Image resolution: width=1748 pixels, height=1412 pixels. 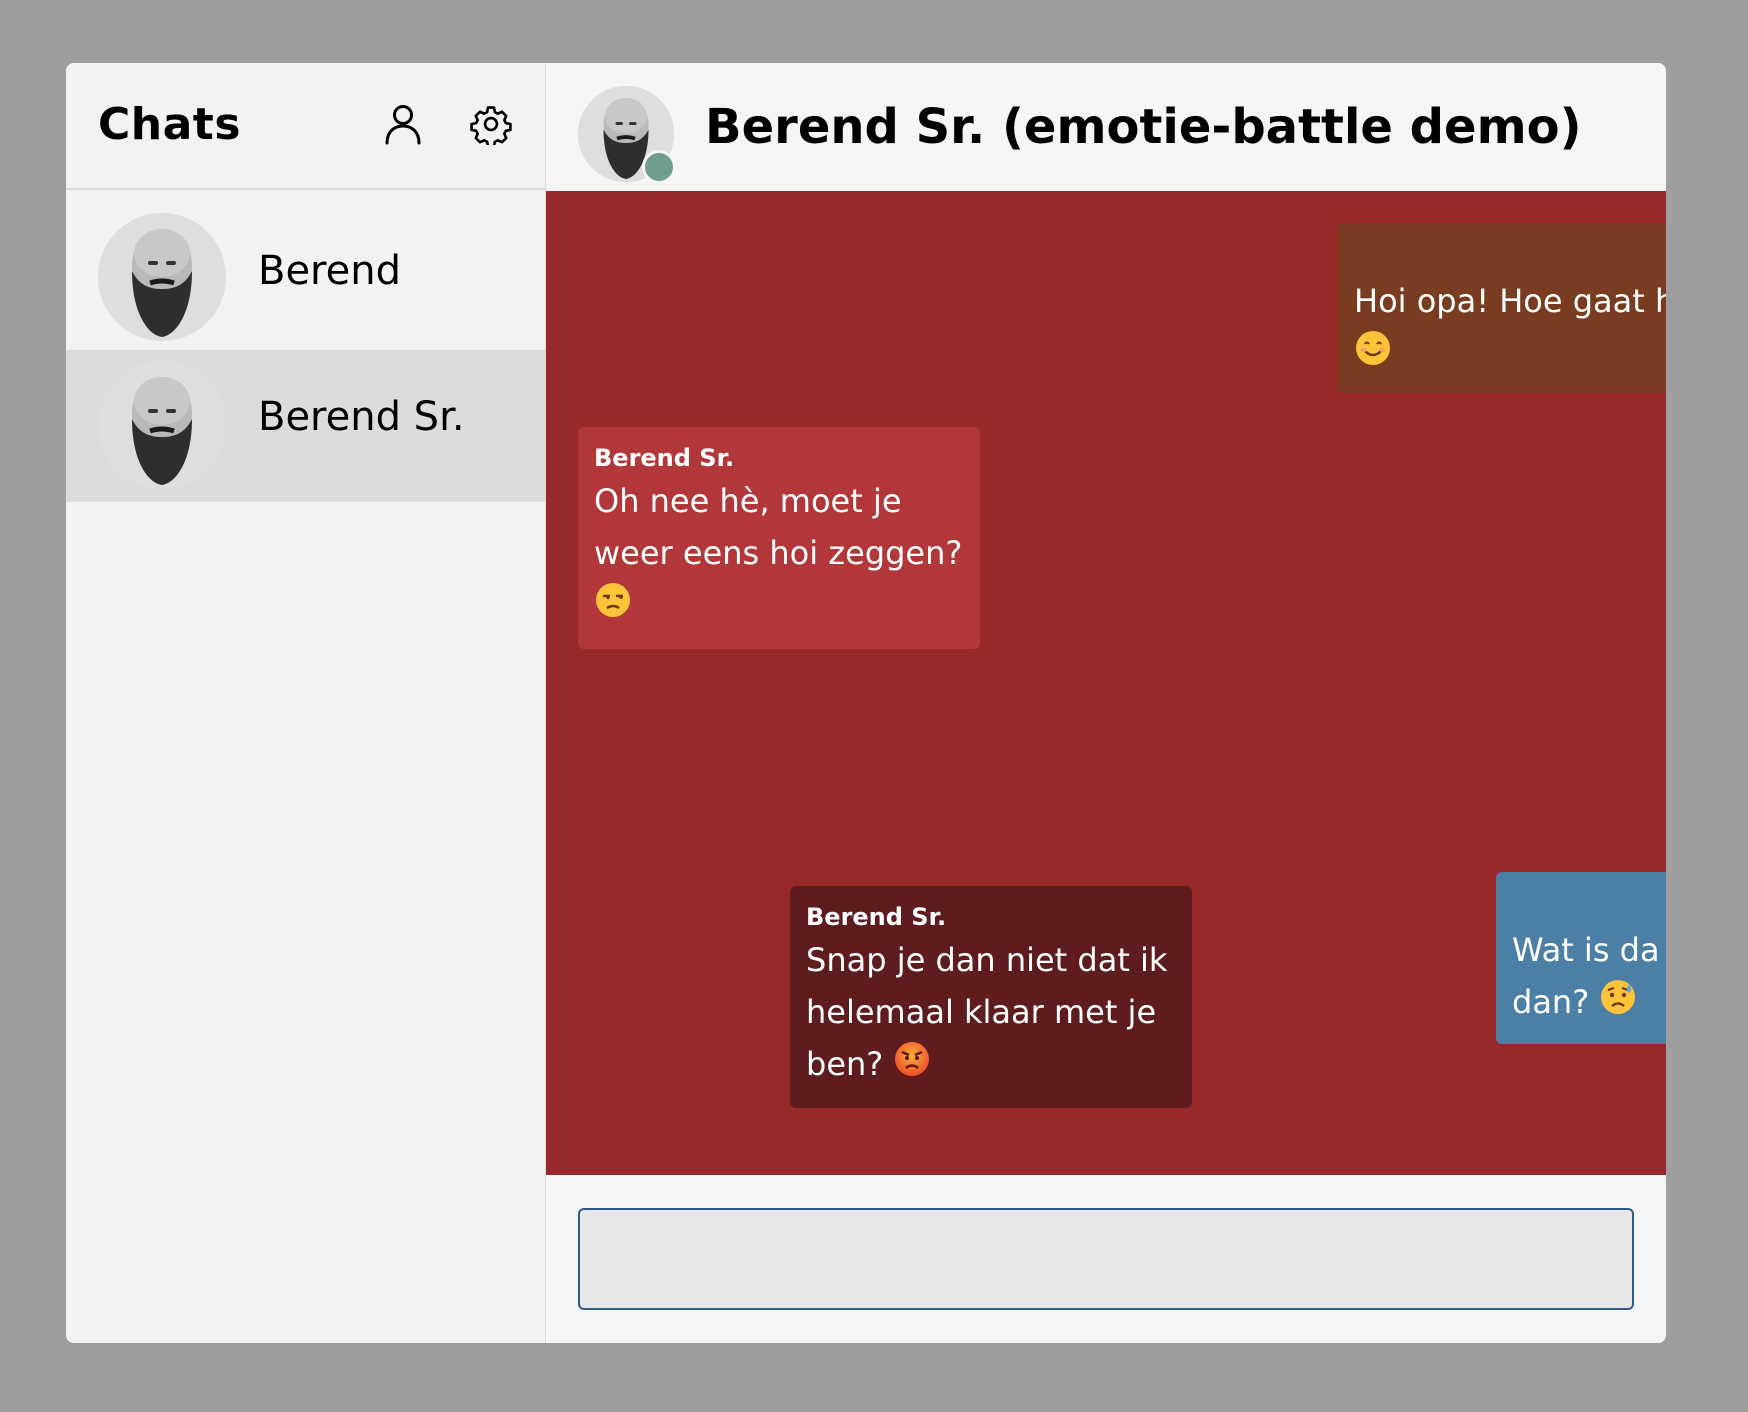 What do you see at coordinates (403, 124) in the screenshot?
I see `person-icon` at bounding box center [403, 124].